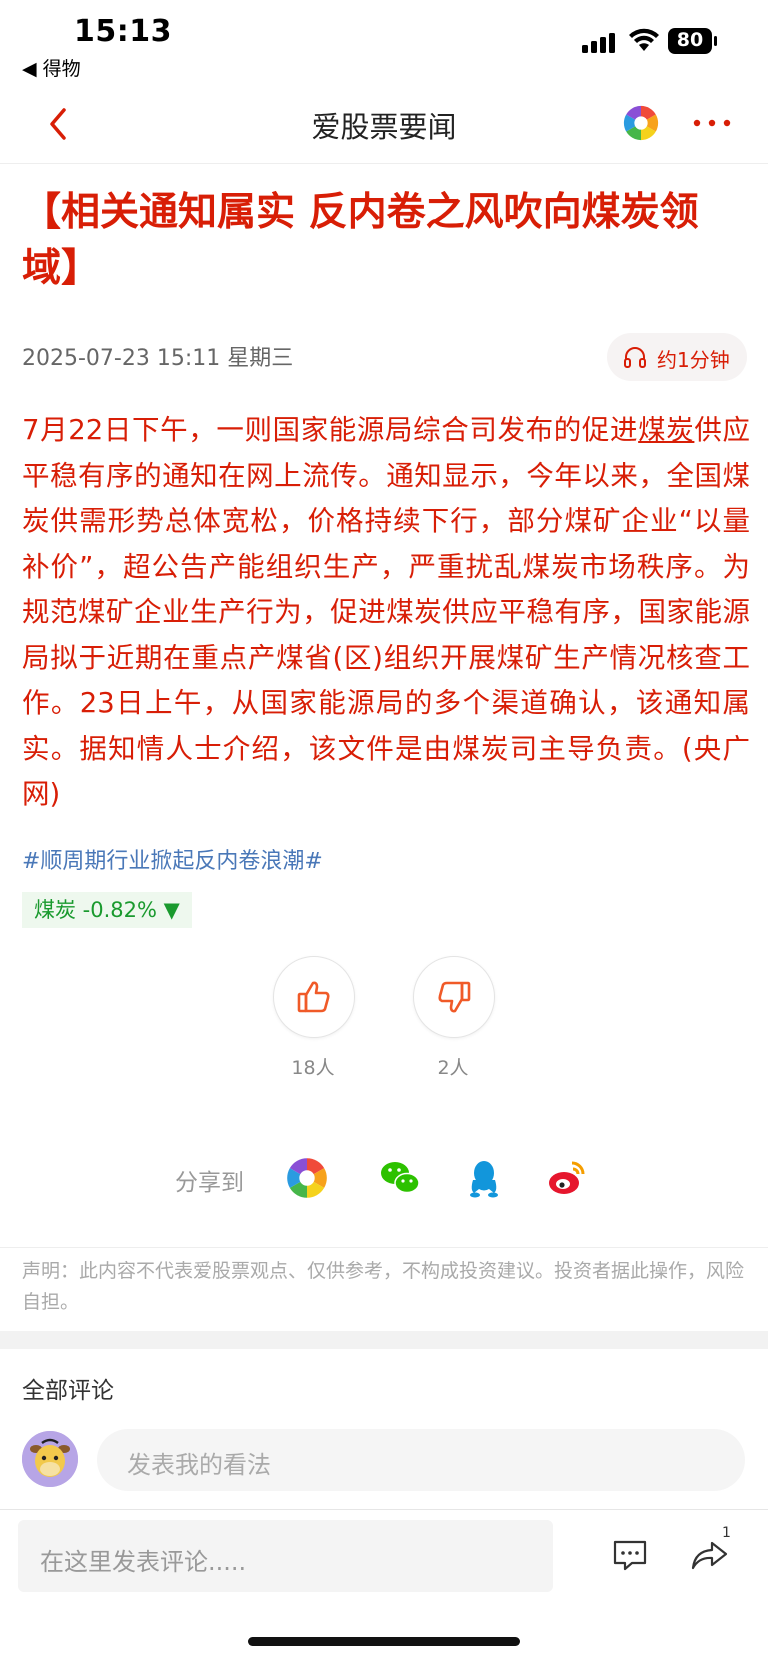 The width and height of the screenshot is (768, 1662). What do you see at coordinates (307, 1178) in the screenshot?
I see `app-logo-share-icon` at bounding box center [307, 1178].